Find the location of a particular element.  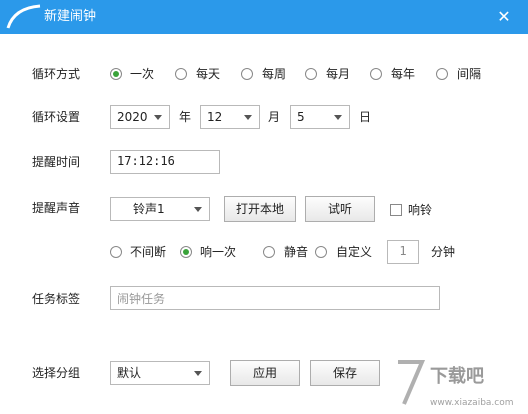

apply-button: 应用 is located at coordinates (265, 373).